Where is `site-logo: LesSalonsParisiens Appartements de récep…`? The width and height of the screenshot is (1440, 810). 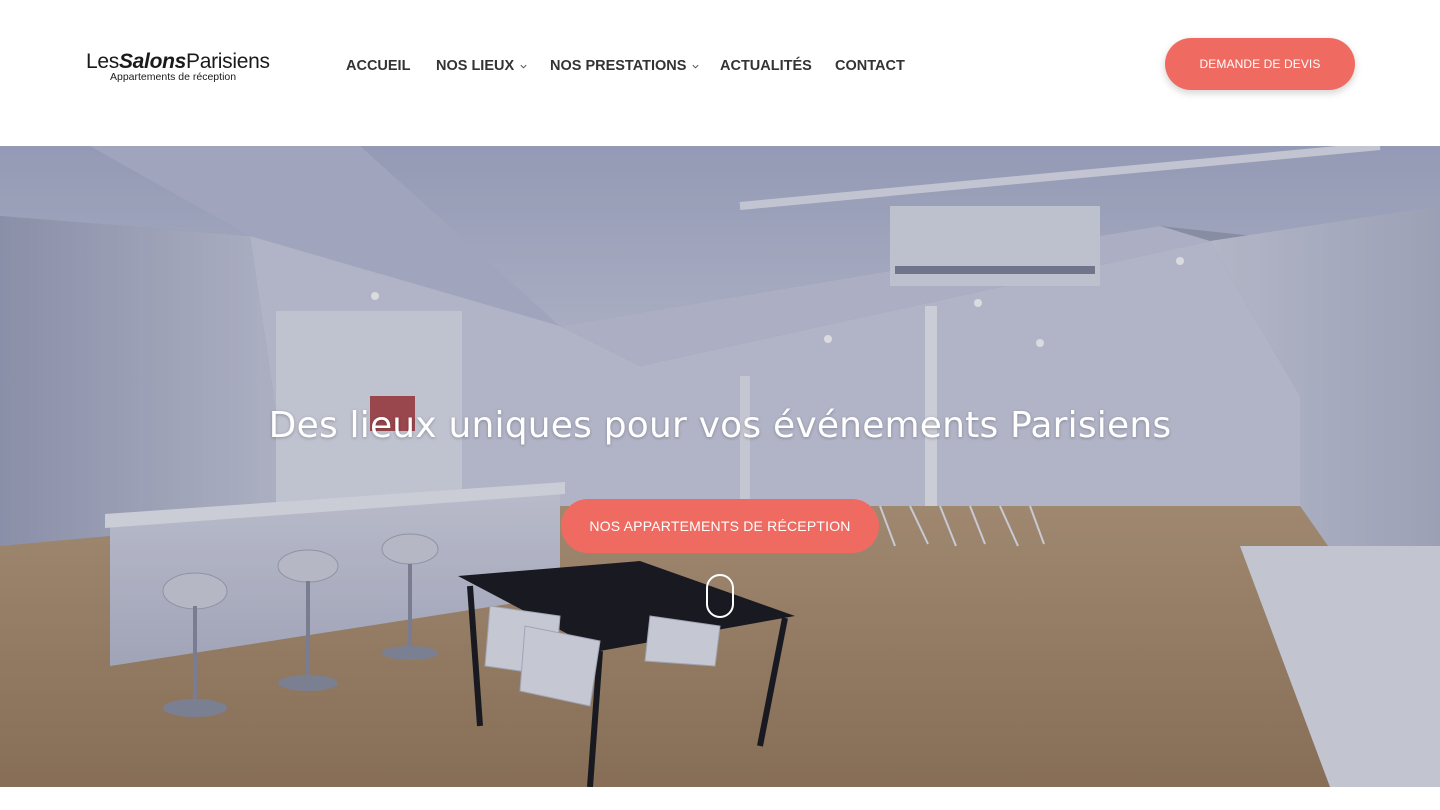 site-logo: LesSalonsParisiens Appartements de récep… is located at coordinates (181, 68).